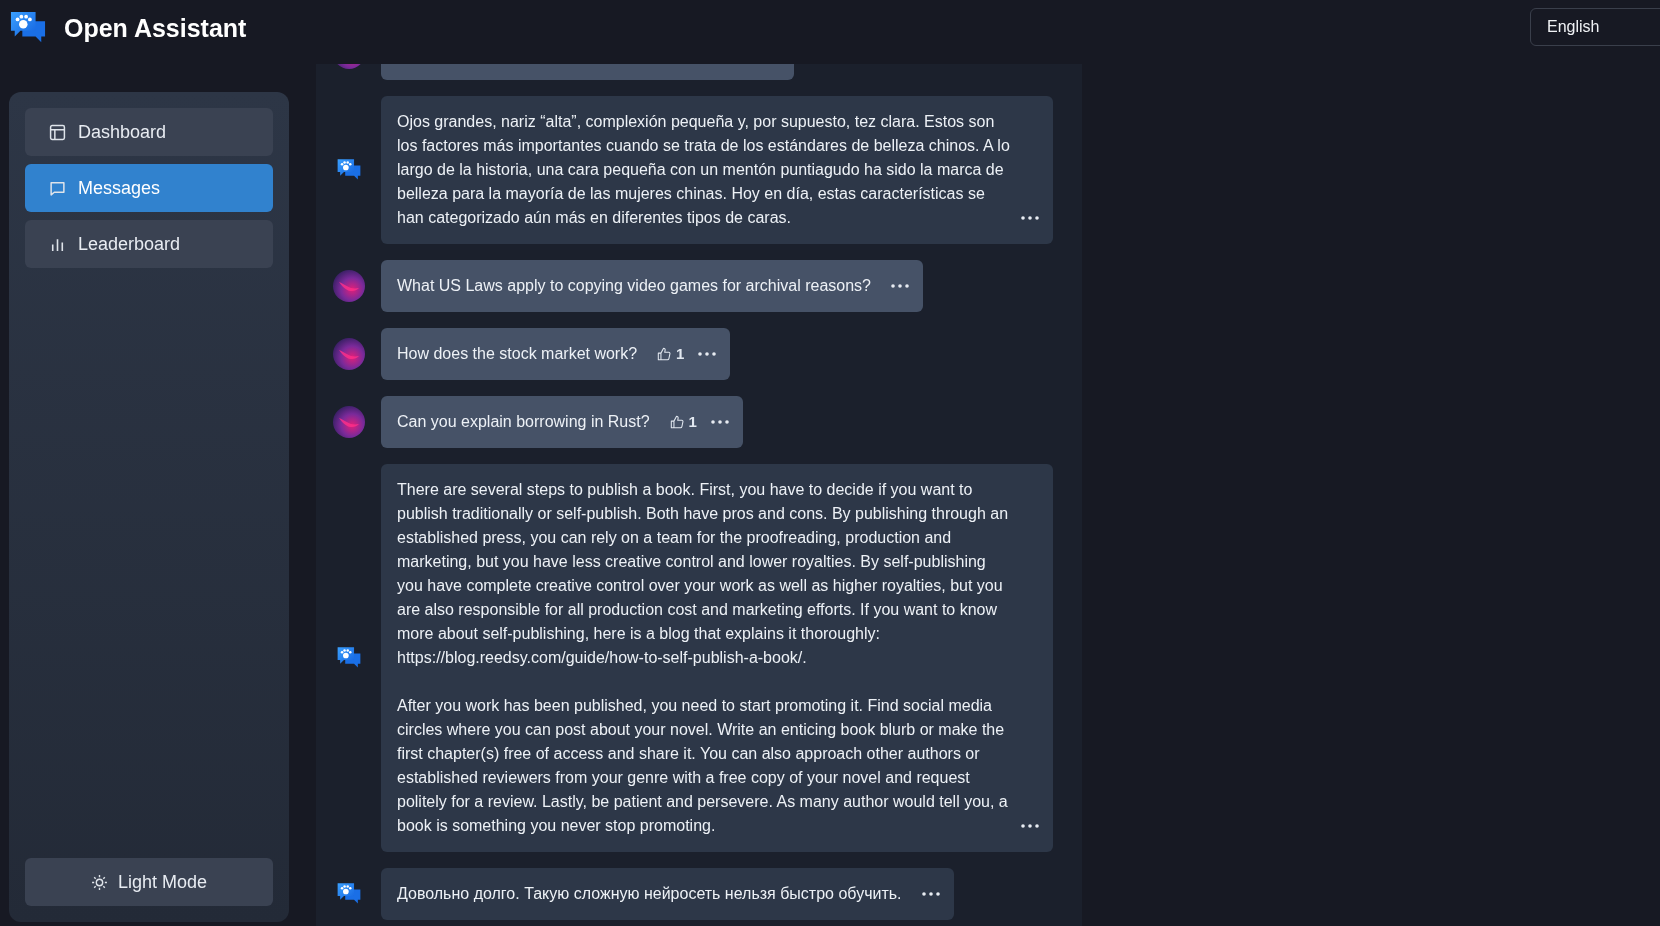 This screenshot has width=1660, height=926. What do you see at coordinates (704, 170) in the screenshot?
I see `message-text: Ojos grandes, nariz “alta”, complexión pequeña y, por supuesto, tez clara. Estos son los factores más importantes cuando se trata de los estándares de belleza chinos. A lo largo de la historia, una cara pequeña con un mentón puntiagudo ha sido la marca de belleza para la mayoría de las mujeres chinas. Hoy en día, estas características se han categorizado aún más en diferentes tipos de caras.` at bounding box center [704, 170].